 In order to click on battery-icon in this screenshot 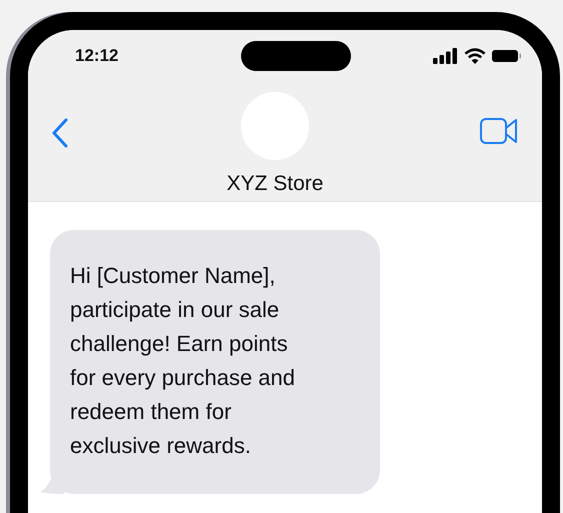, I will do `click(507, 56)`.